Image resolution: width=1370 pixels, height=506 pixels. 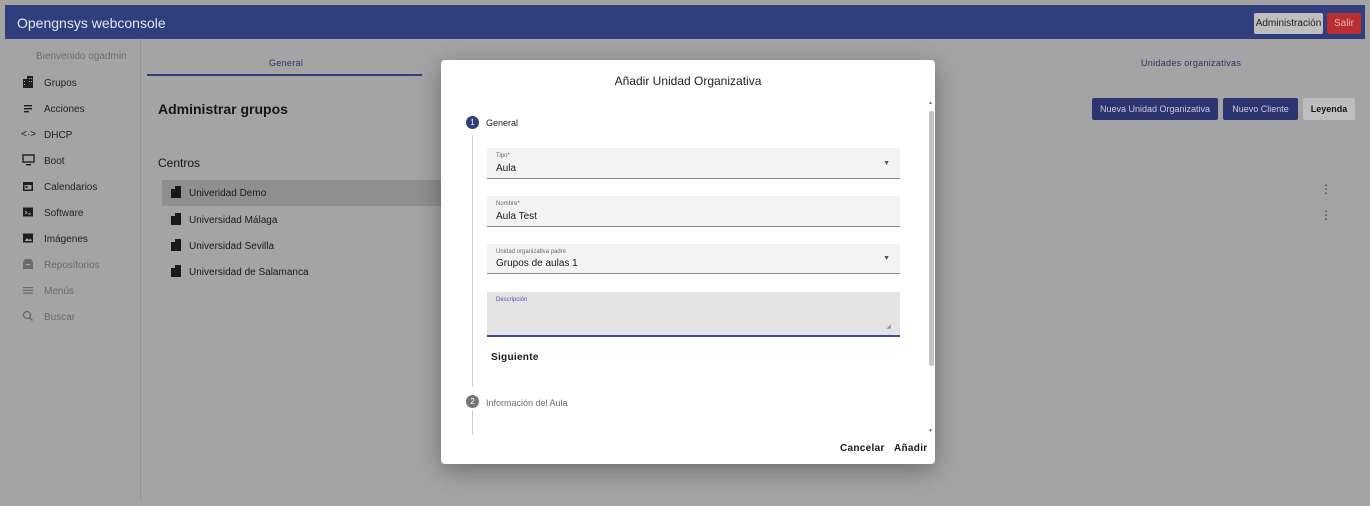 I want to click on dialog-scrollbar: ▲ ▼, so click(x=931, y=269).